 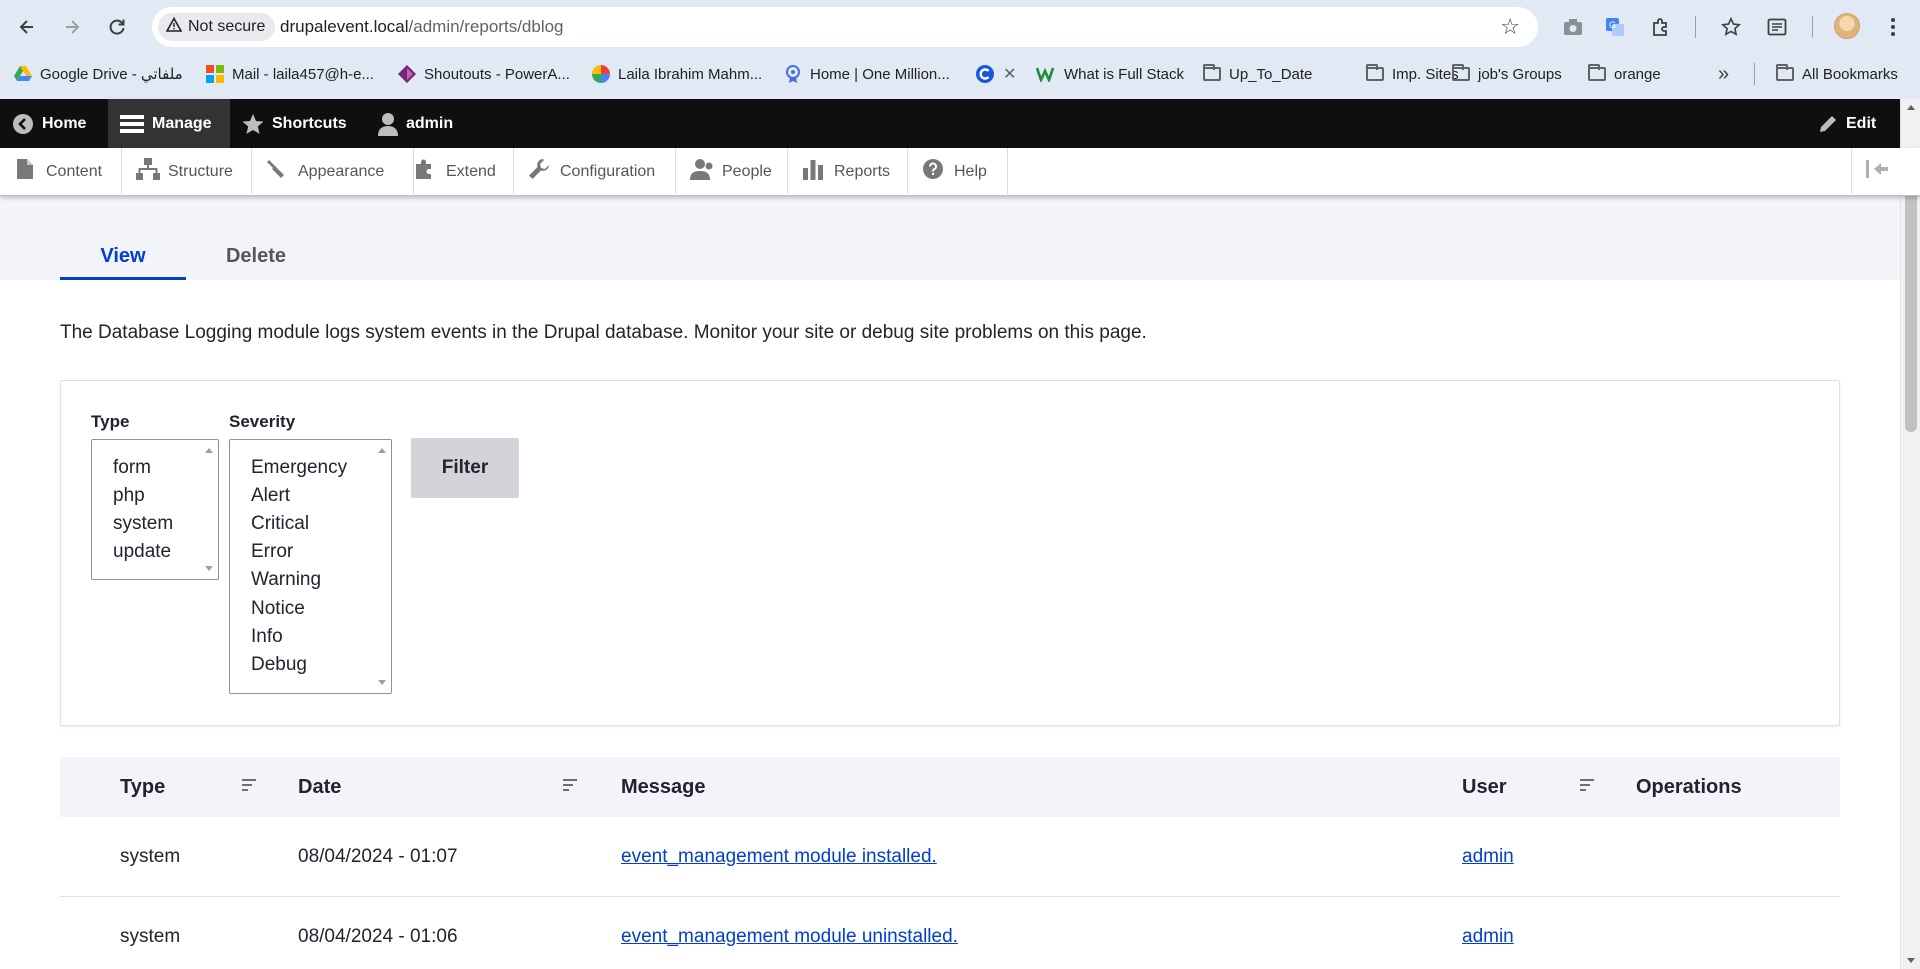 What do you see at coordinates (278, 609) in the screenshot?
I see `severity-option: Notice` at bounding box center [278, 609].